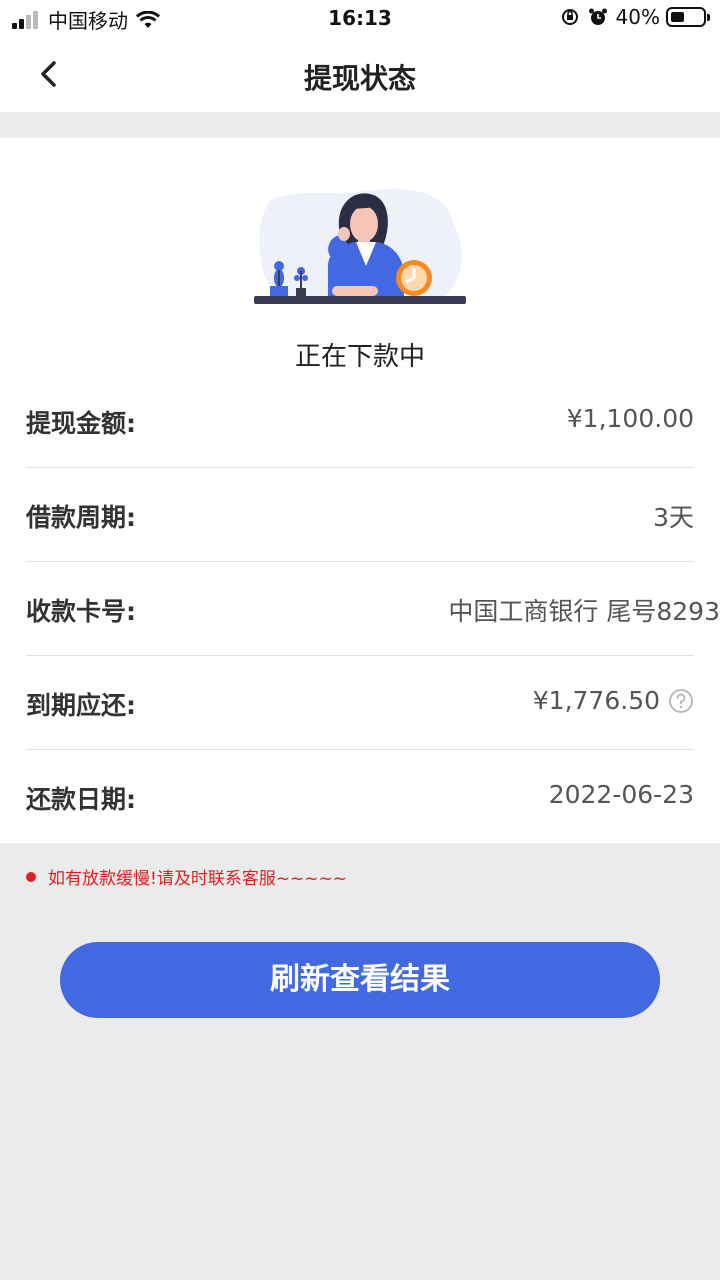 The width and height of the screenshot is (720, 1280). Describe the element at coordinates (81, 423) in the screenshot. I see `detail-label: 提现金额:` at that location.